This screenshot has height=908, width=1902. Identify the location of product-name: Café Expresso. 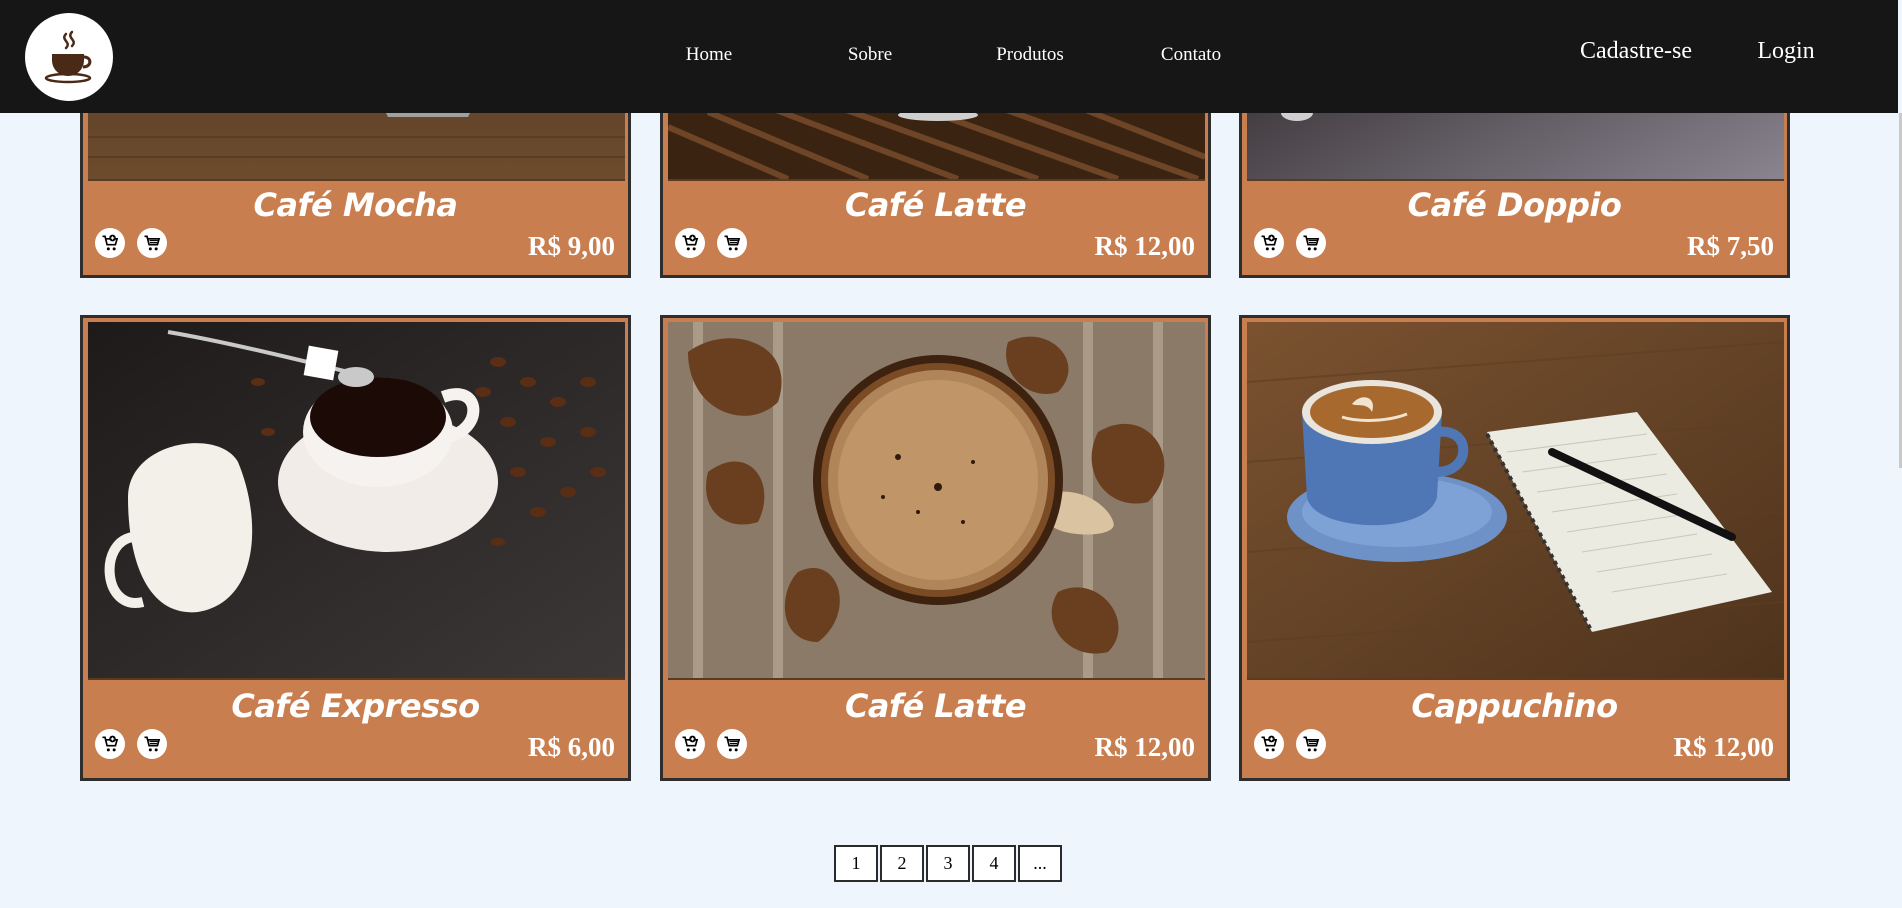
(355, 706).